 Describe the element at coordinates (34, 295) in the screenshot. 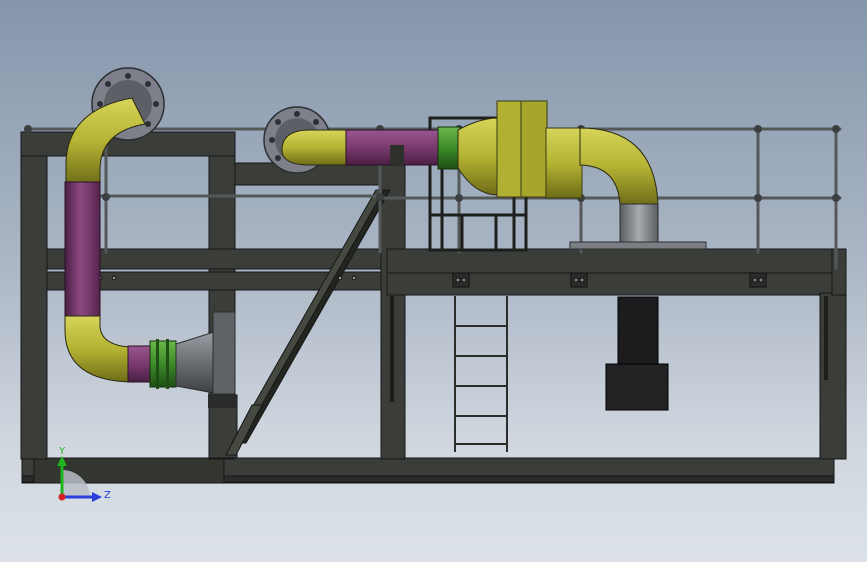

I see `left-post-outer` at that location.